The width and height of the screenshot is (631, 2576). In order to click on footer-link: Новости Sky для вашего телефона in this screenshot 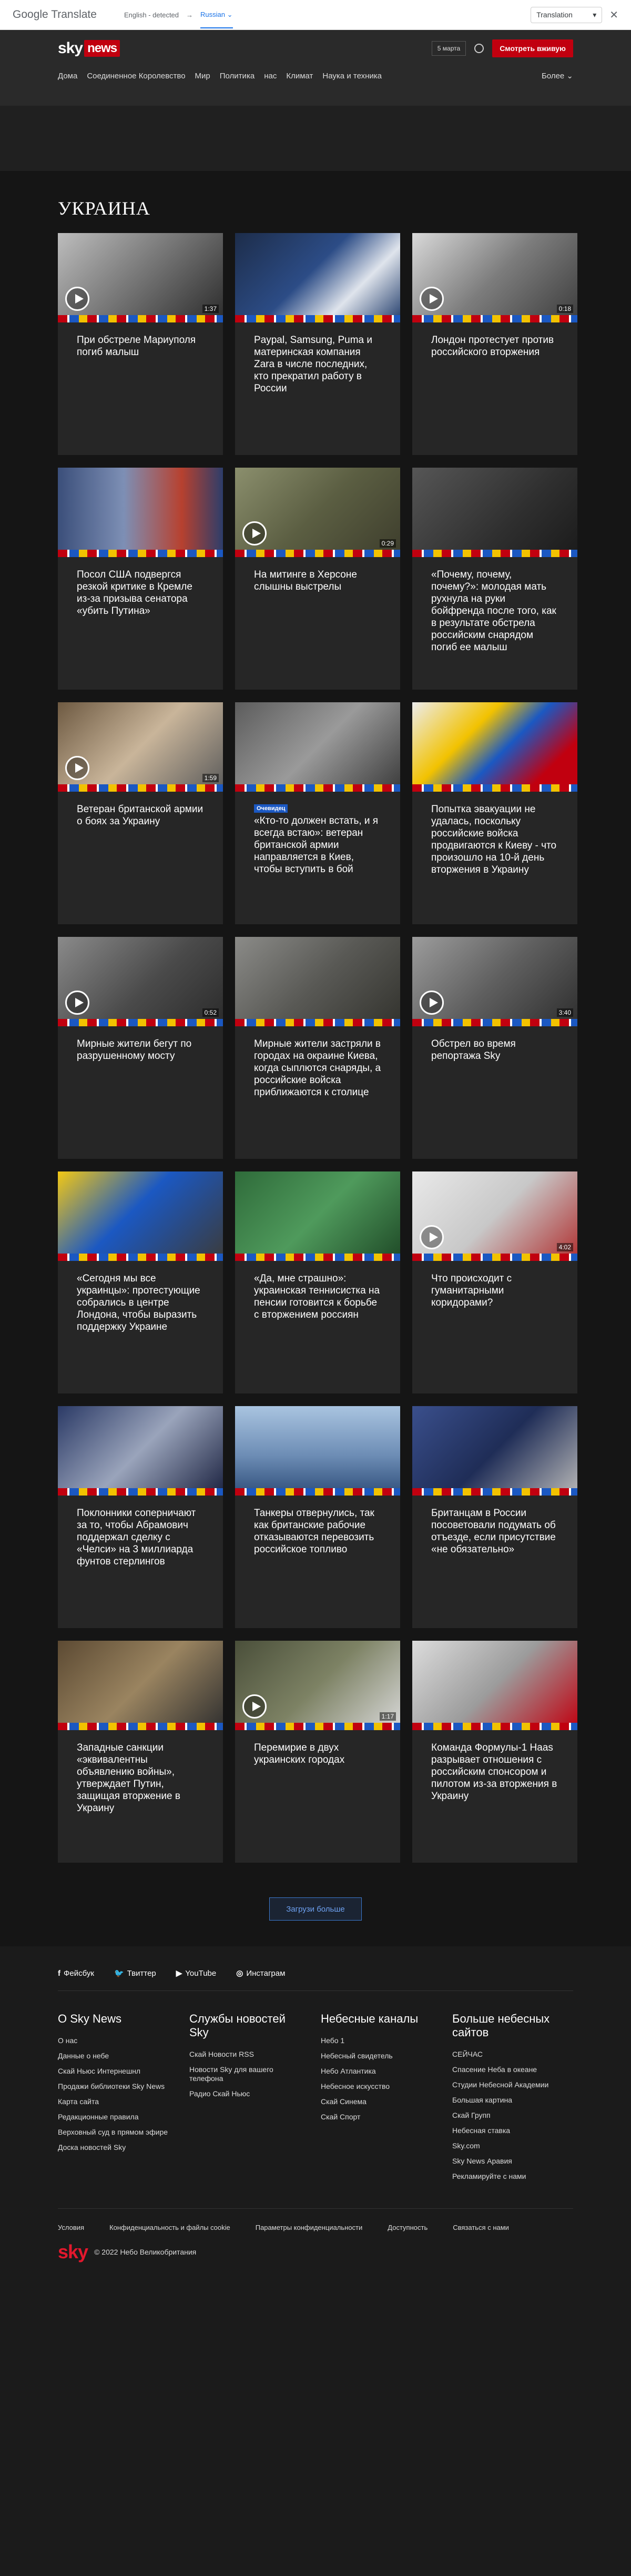, I will do `click(255, 2074)`.